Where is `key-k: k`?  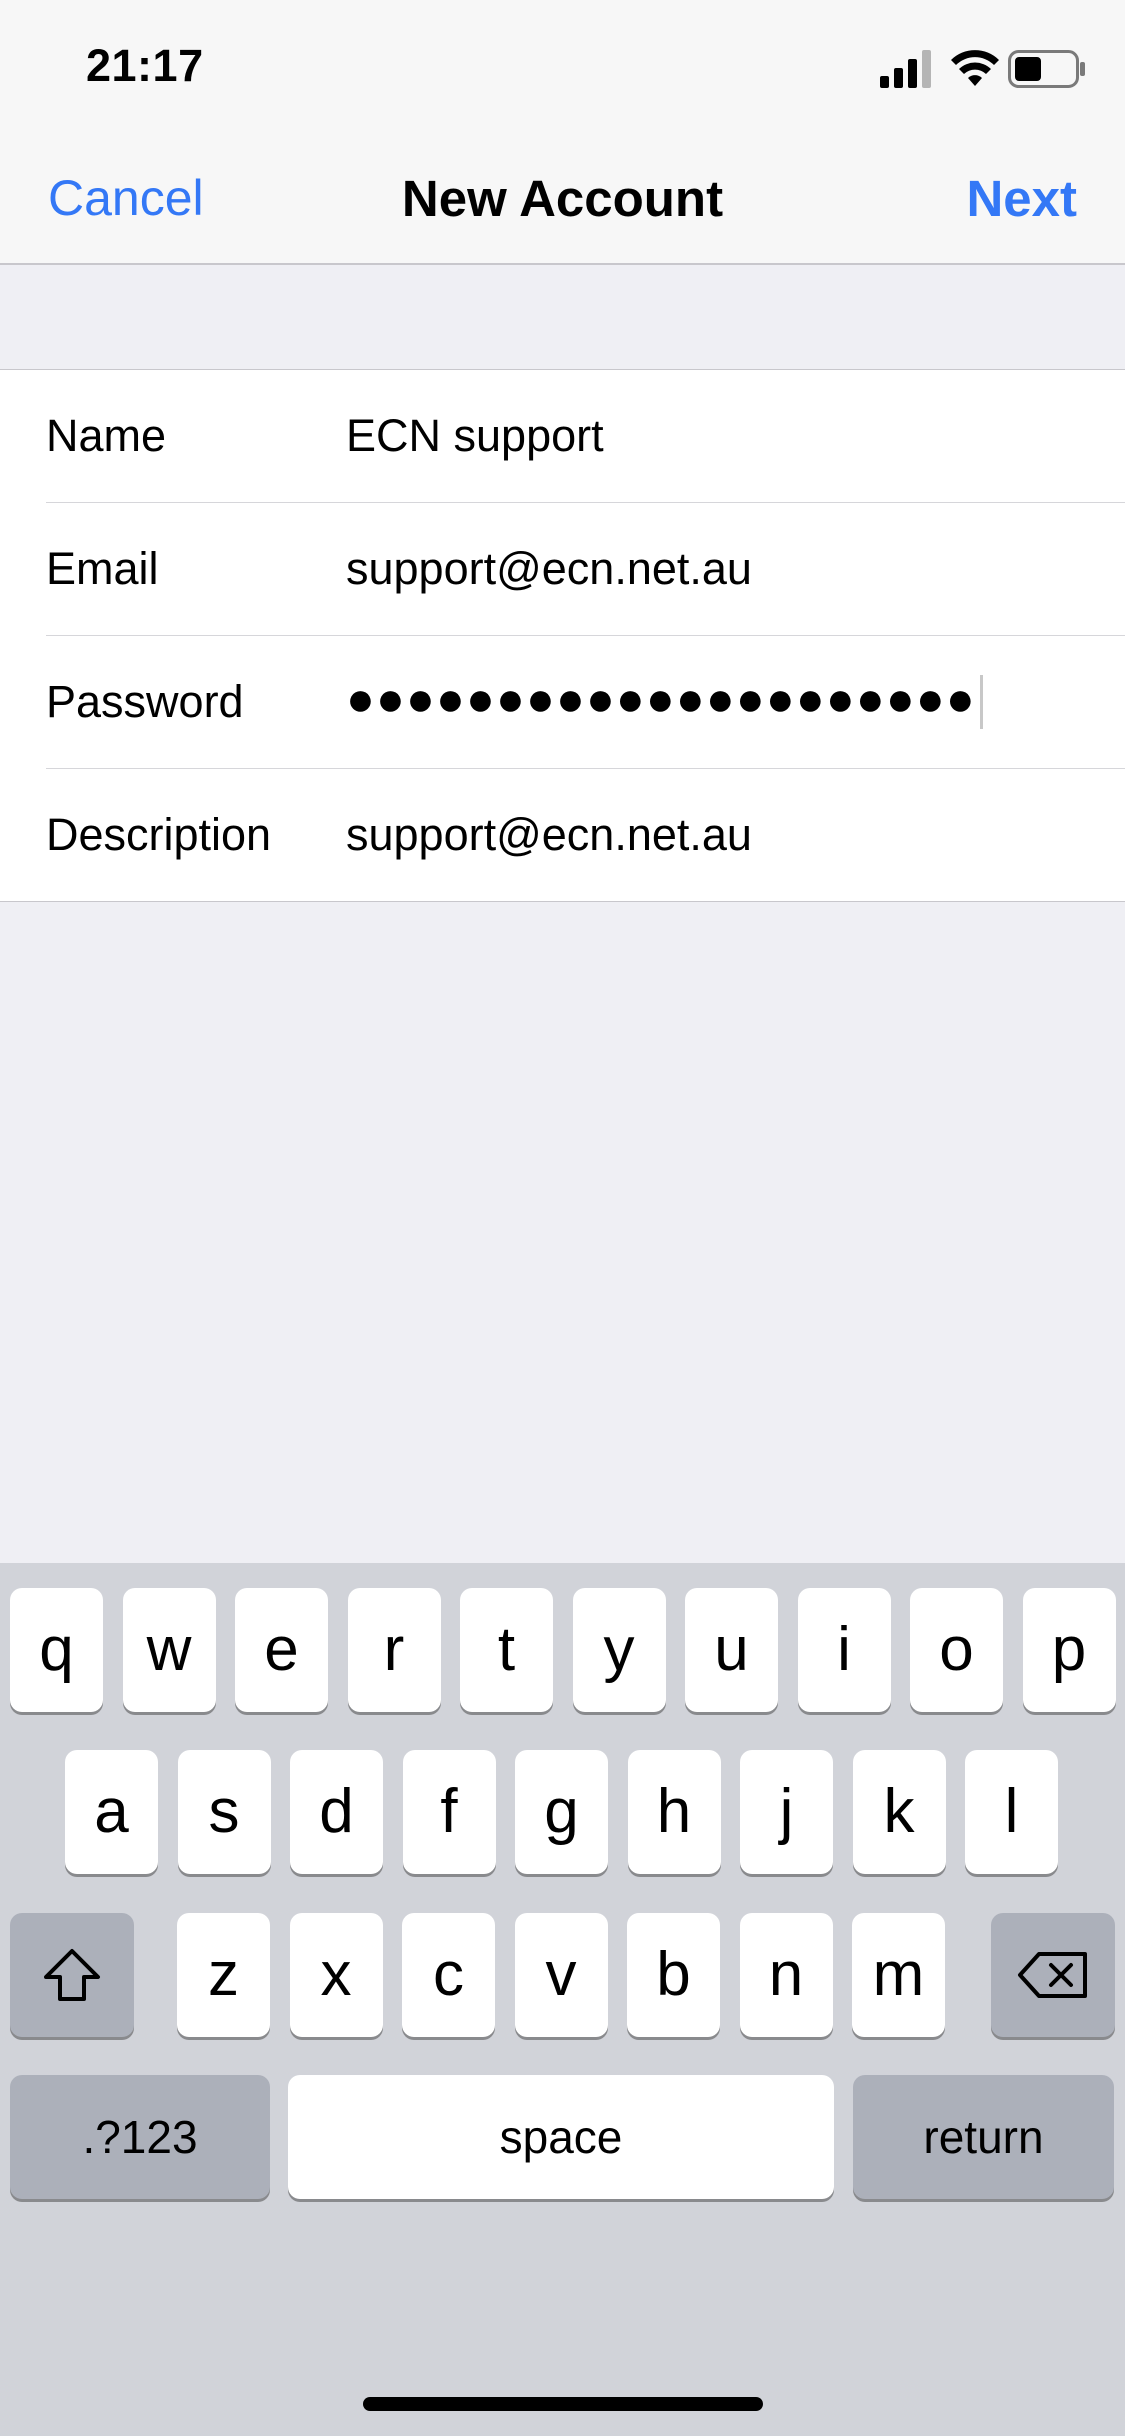
key-k: k is located at coordinates (899, 1812).